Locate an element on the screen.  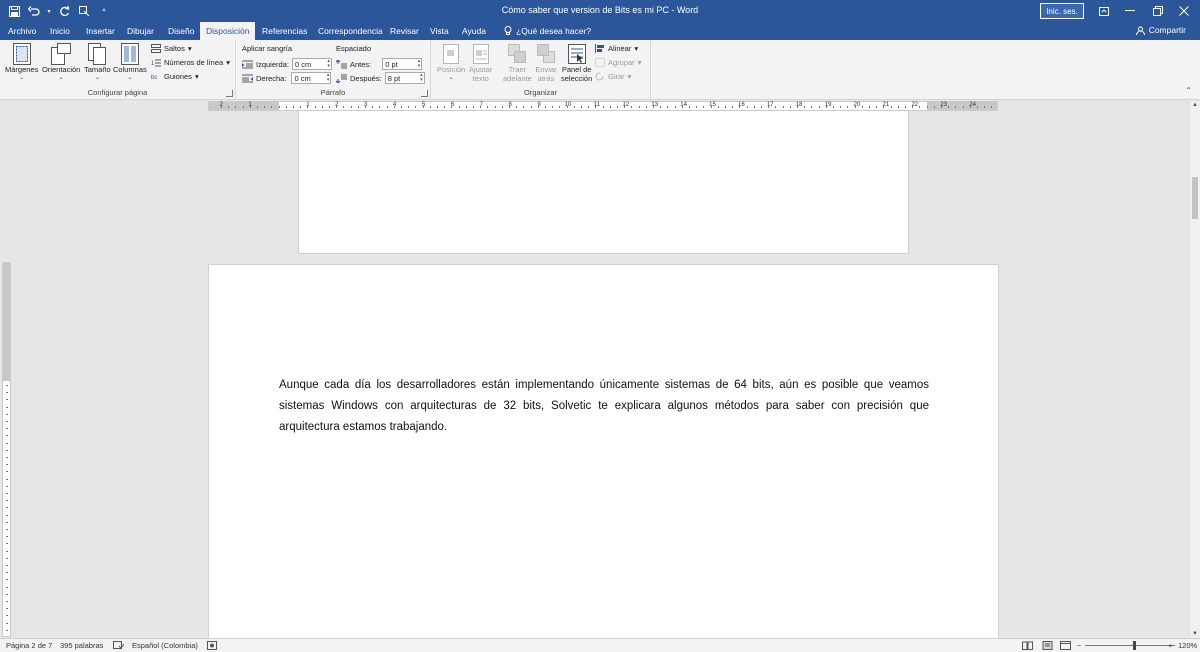
send-backward-button: Enviar atrás is located at coordinates (546, 63).